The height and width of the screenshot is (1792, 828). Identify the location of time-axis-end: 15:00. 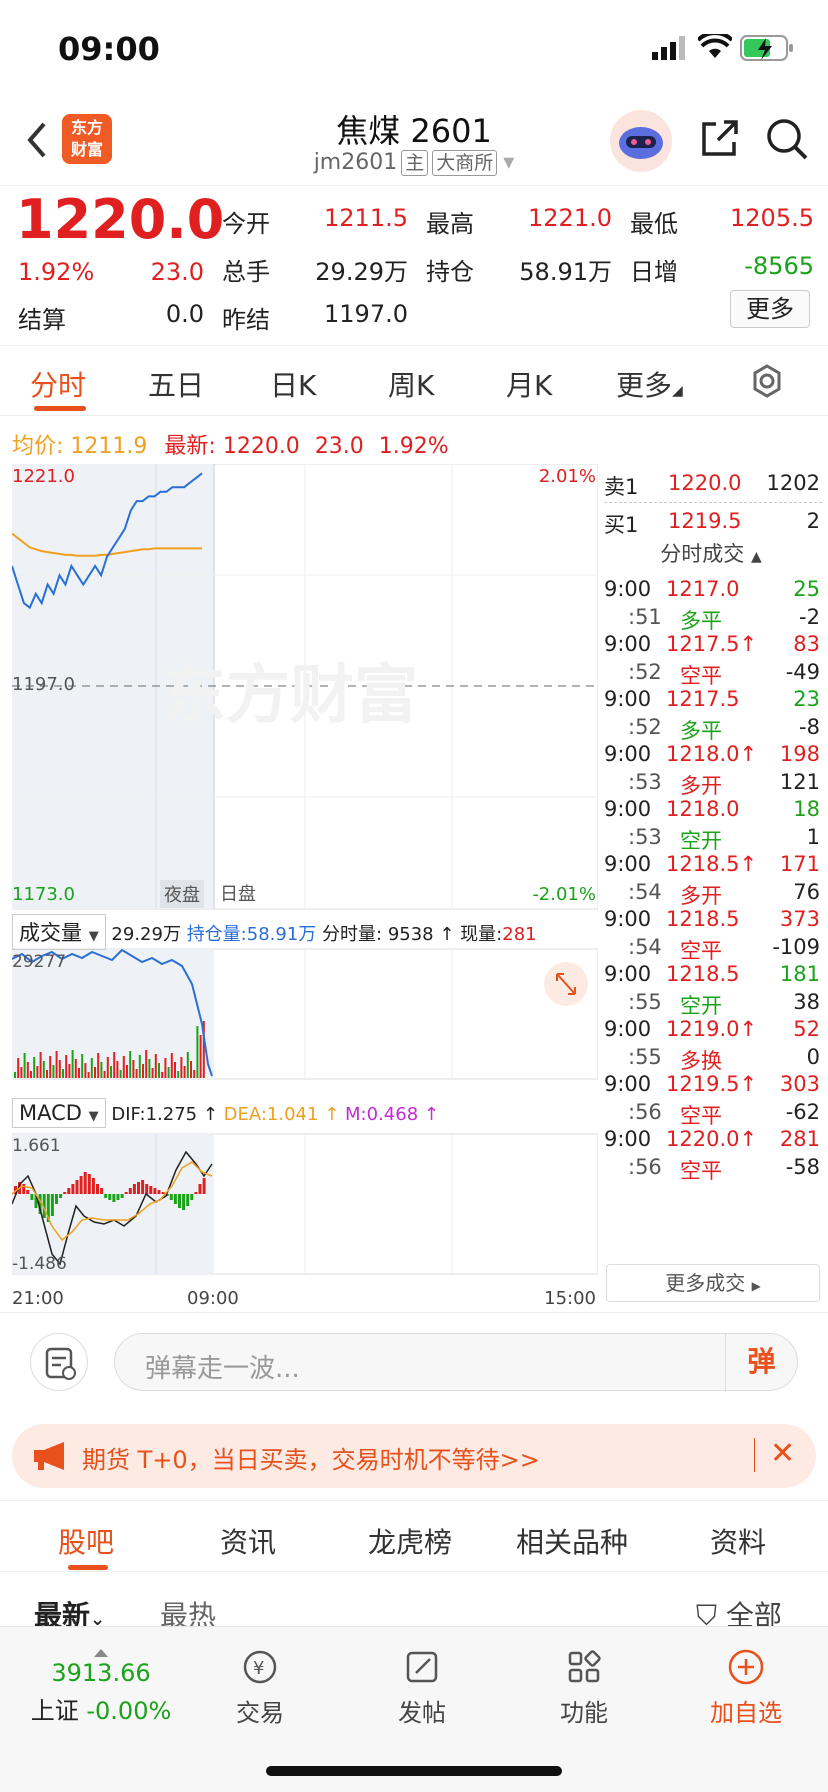
(570, 1298).